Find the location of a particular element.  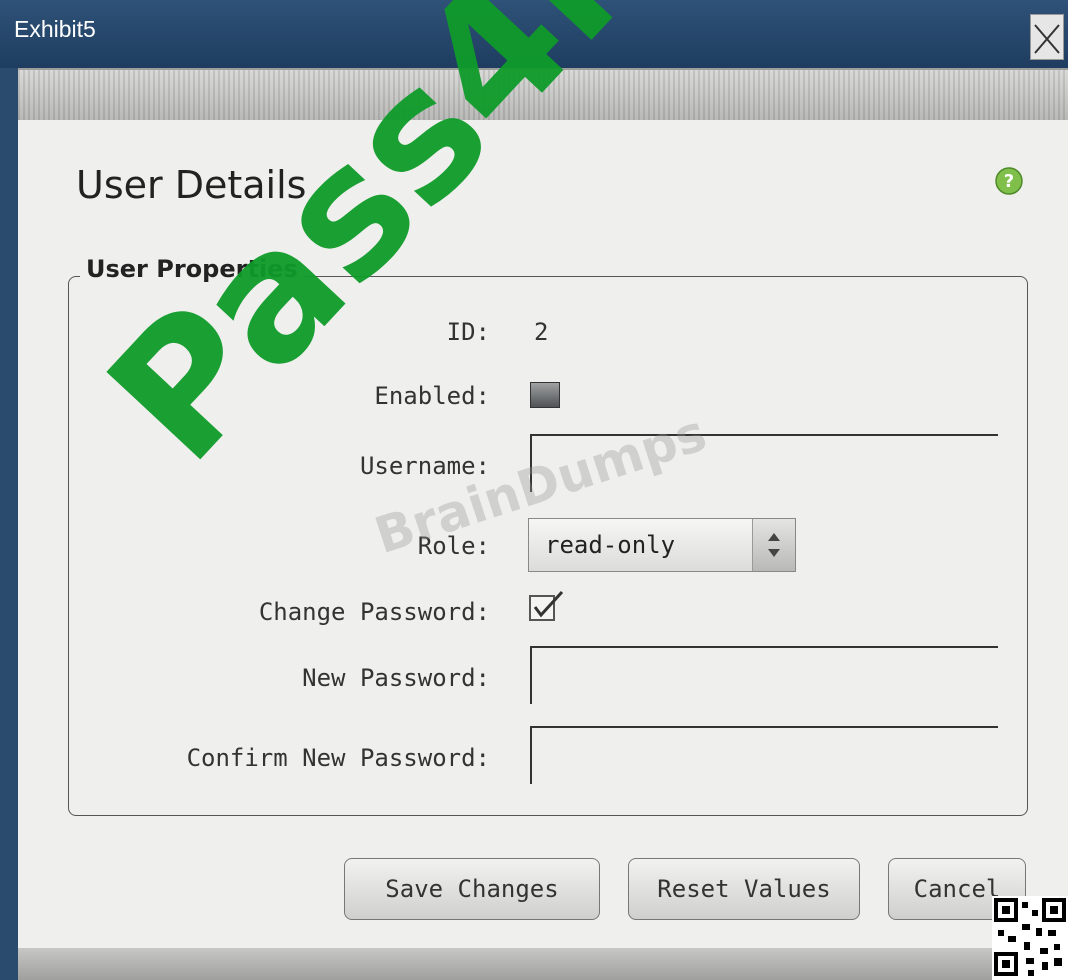

new-password-label: New Password: is located at coordinates (396, 678).